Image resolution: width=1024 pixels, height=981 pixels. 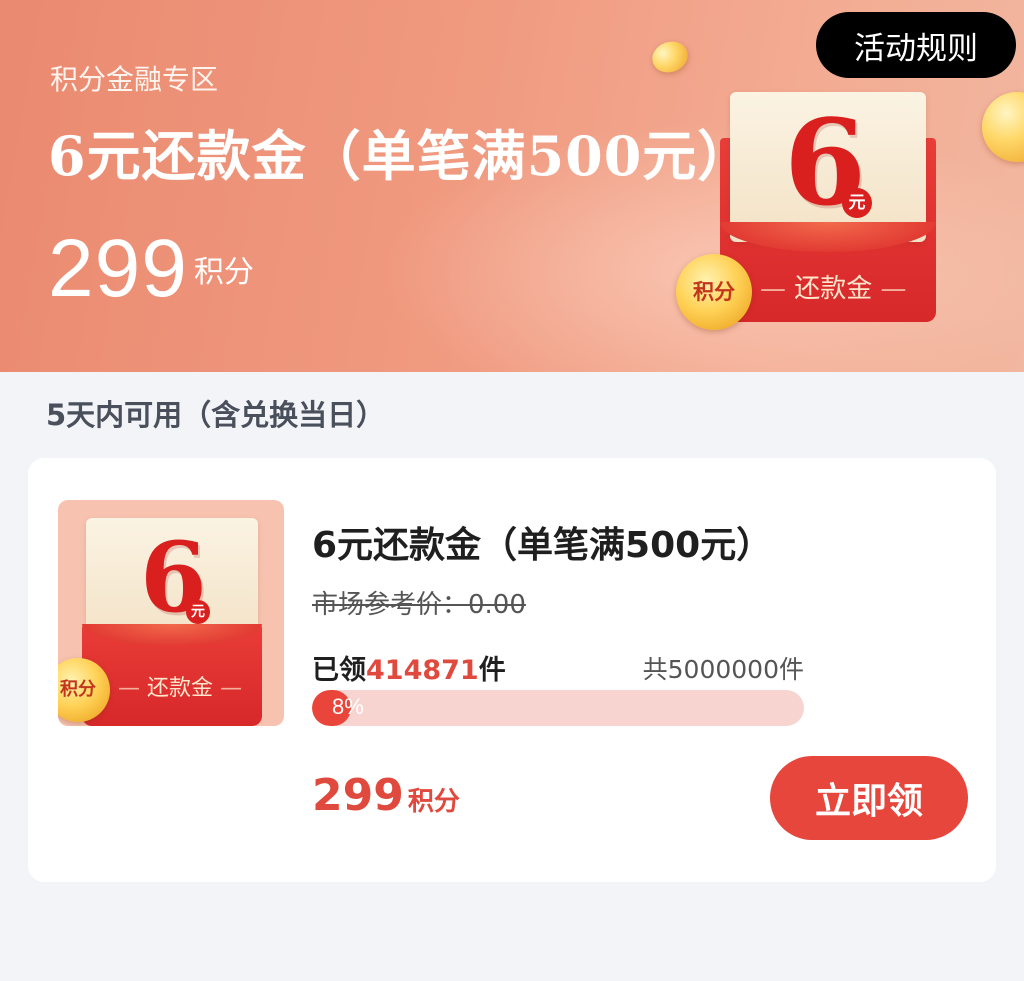 What do you see at coordinates (833, 289) in the screenshot?
I see `voucher-label: — 还款金 —` at bounding box center [833, 289].